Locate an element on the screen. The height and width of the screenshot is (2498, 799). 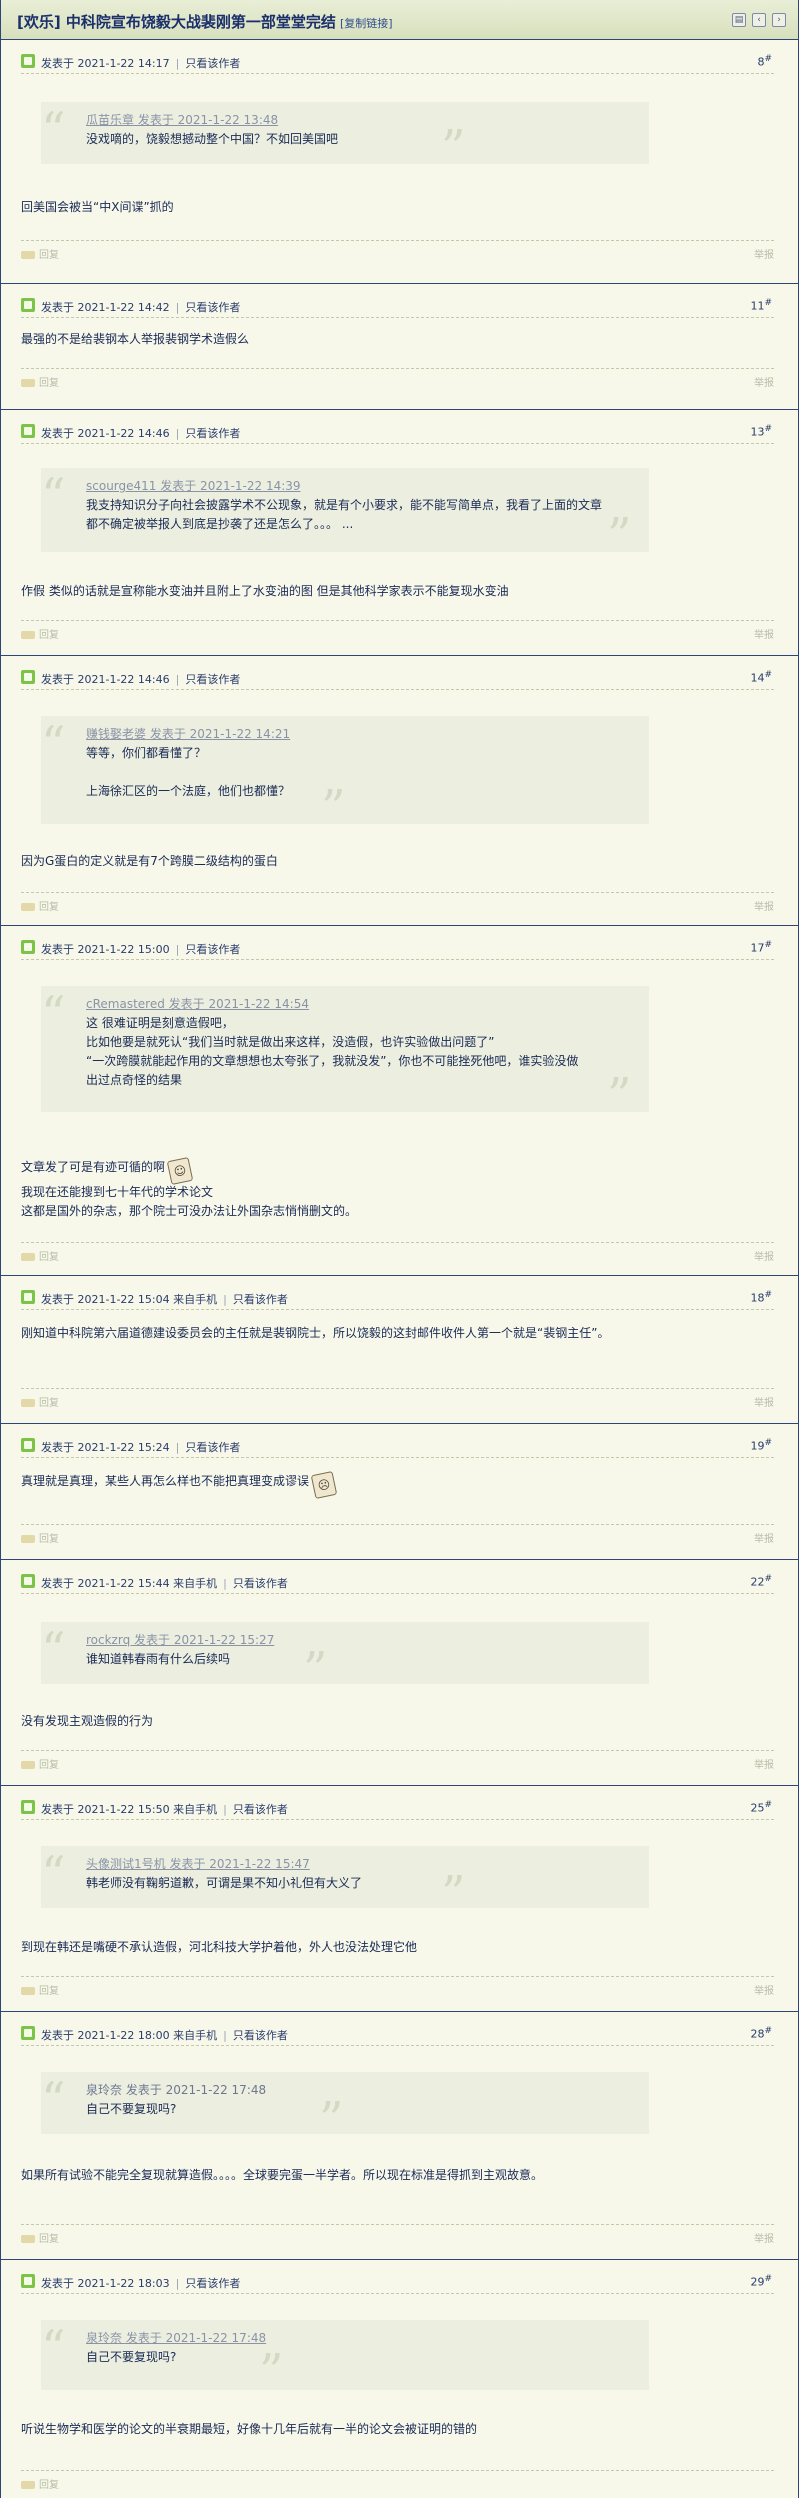
post-meta: 发表于 2021-1-22 14:17 | 只看该作者 is located at coordinates (141, 63).